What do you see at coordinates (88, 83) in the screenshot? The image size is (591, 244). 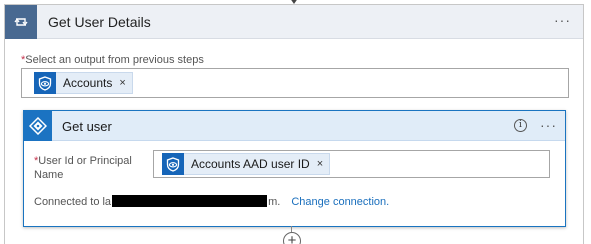 I see `accounts-token-label: Accounts` at bounding box center [88, 83].